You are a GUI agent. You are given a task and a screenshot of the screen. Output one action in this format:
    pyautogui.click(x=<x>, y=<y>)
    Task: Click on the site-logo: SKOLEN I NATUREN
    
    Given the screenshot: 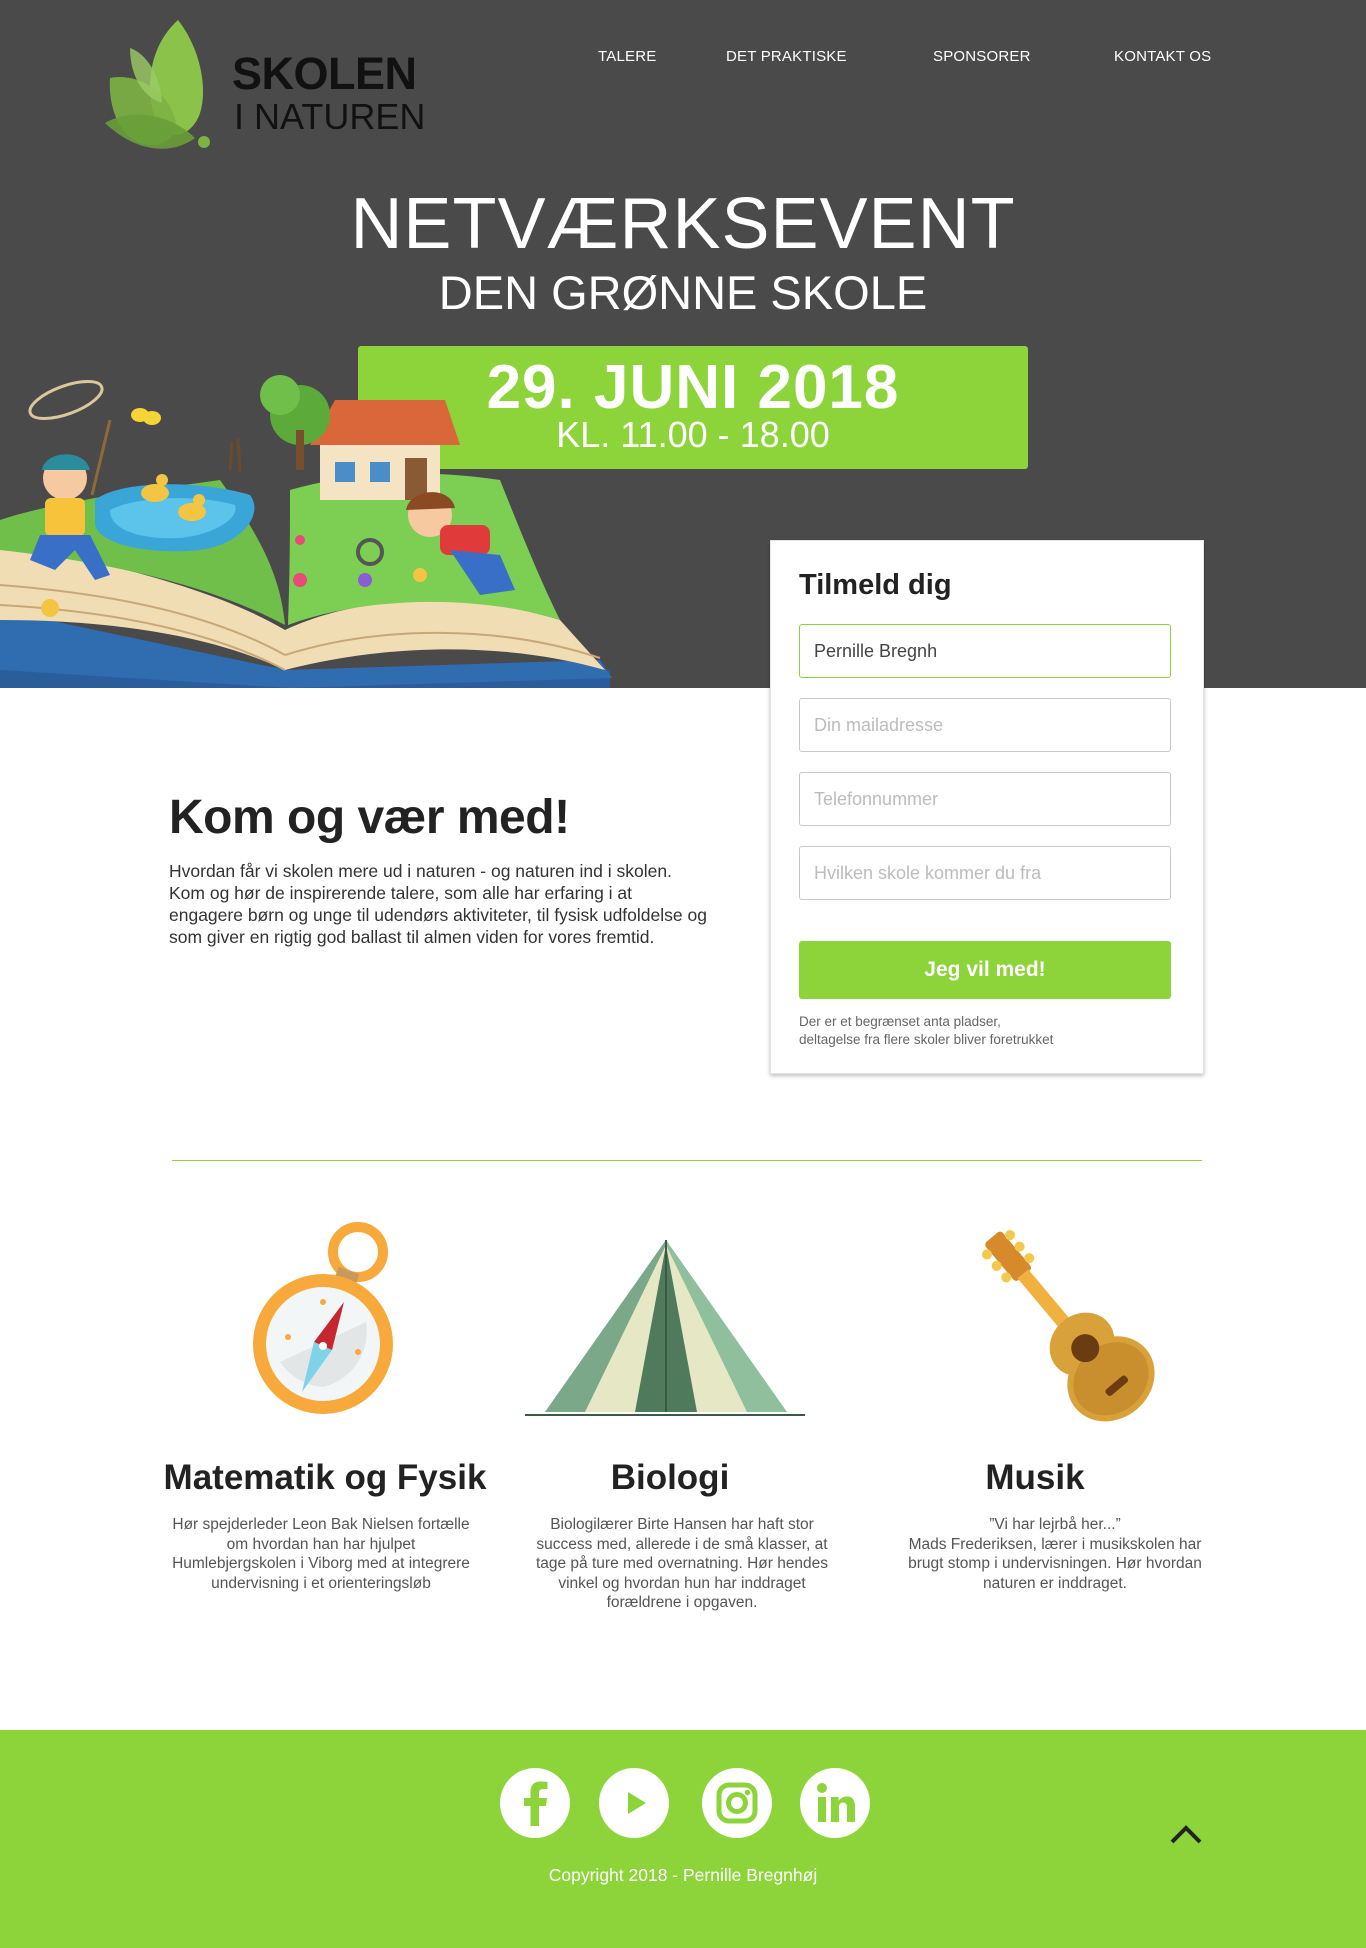 What is the action you would take?
    pyautogui.click(x=265, y=85)
    